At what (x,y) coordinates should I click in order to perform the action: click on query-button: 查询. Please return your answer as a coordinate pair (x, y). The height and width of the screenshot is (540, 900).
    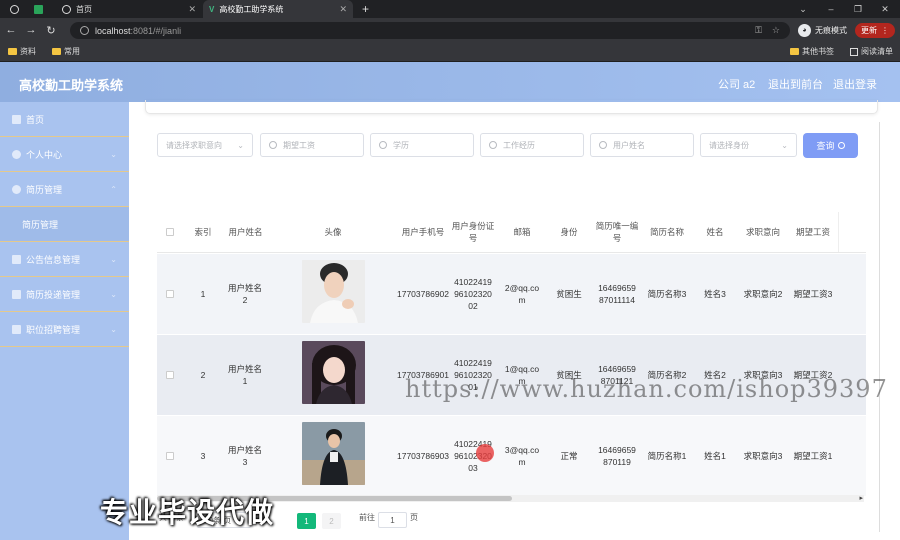
    Looking at the image, I should click on (830, 145).